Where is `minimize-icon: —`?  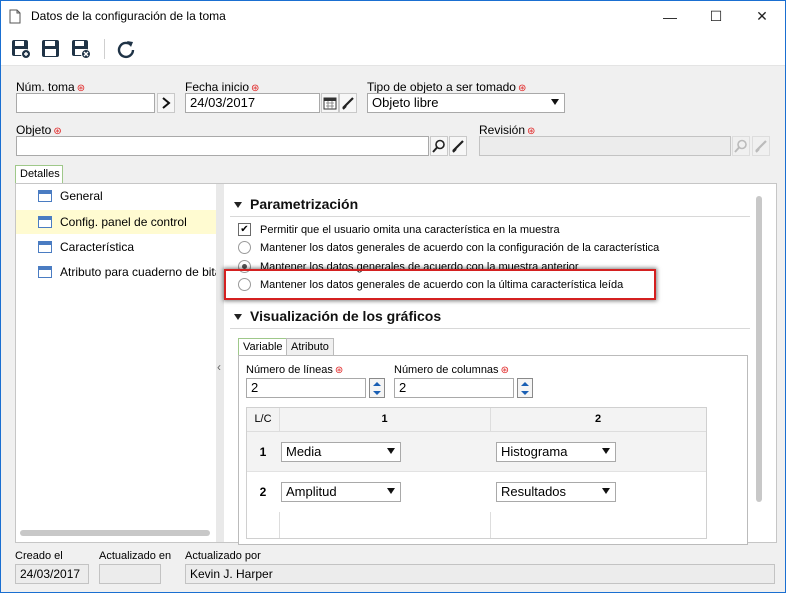 minimize-icon: — is located at coordinates (670, 16).